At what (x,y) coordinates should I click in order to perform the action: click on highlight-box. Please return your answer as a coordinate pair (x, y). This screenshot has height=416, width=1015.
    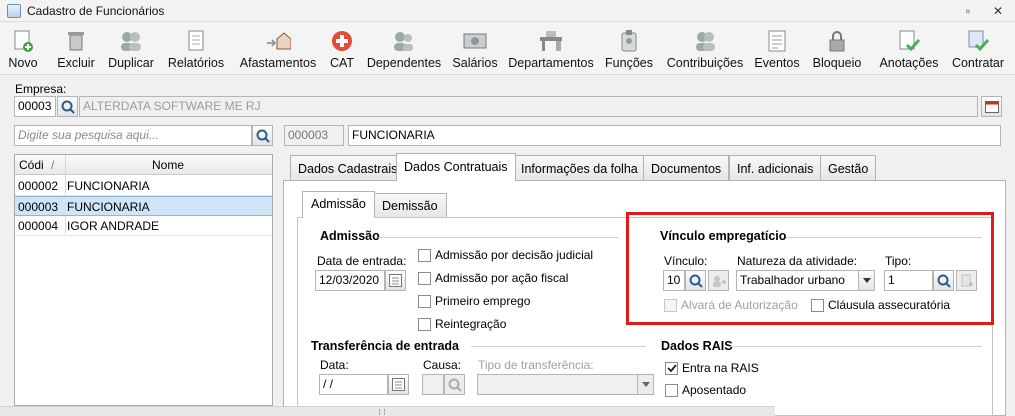
    Looking at the image, I should click on (810, 268).